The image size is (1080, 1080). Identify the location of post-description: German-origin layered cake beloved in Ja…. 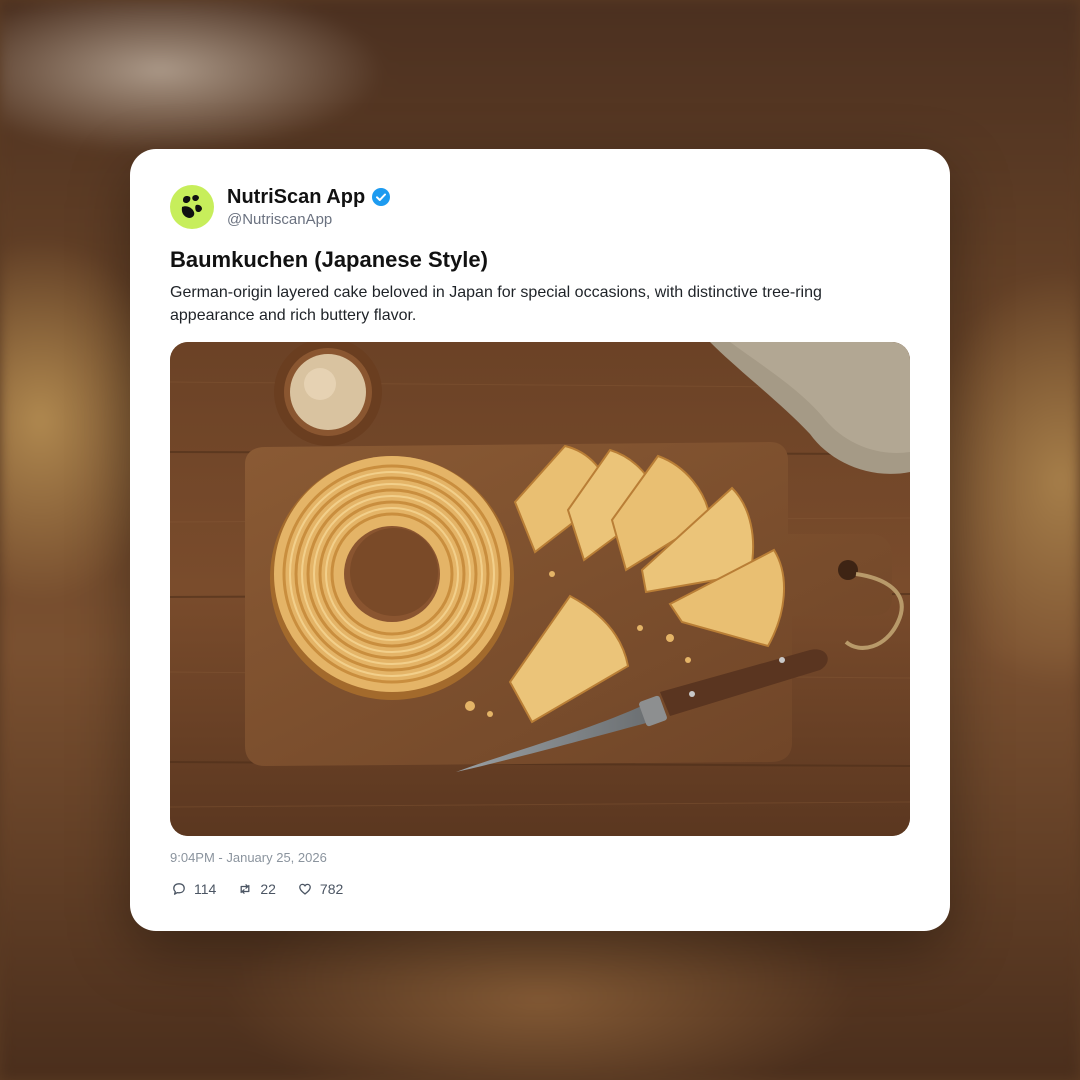
(496, 304).